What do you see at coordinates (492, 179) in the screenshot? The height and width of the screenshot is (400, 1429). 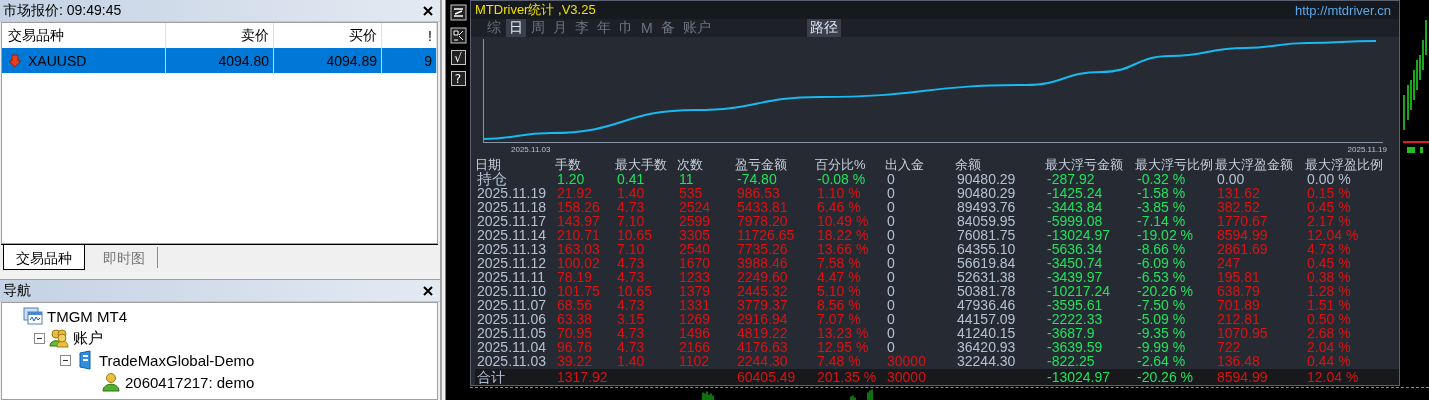 I see `table-cell-text: 持仓` at bounding box center [492, 179].